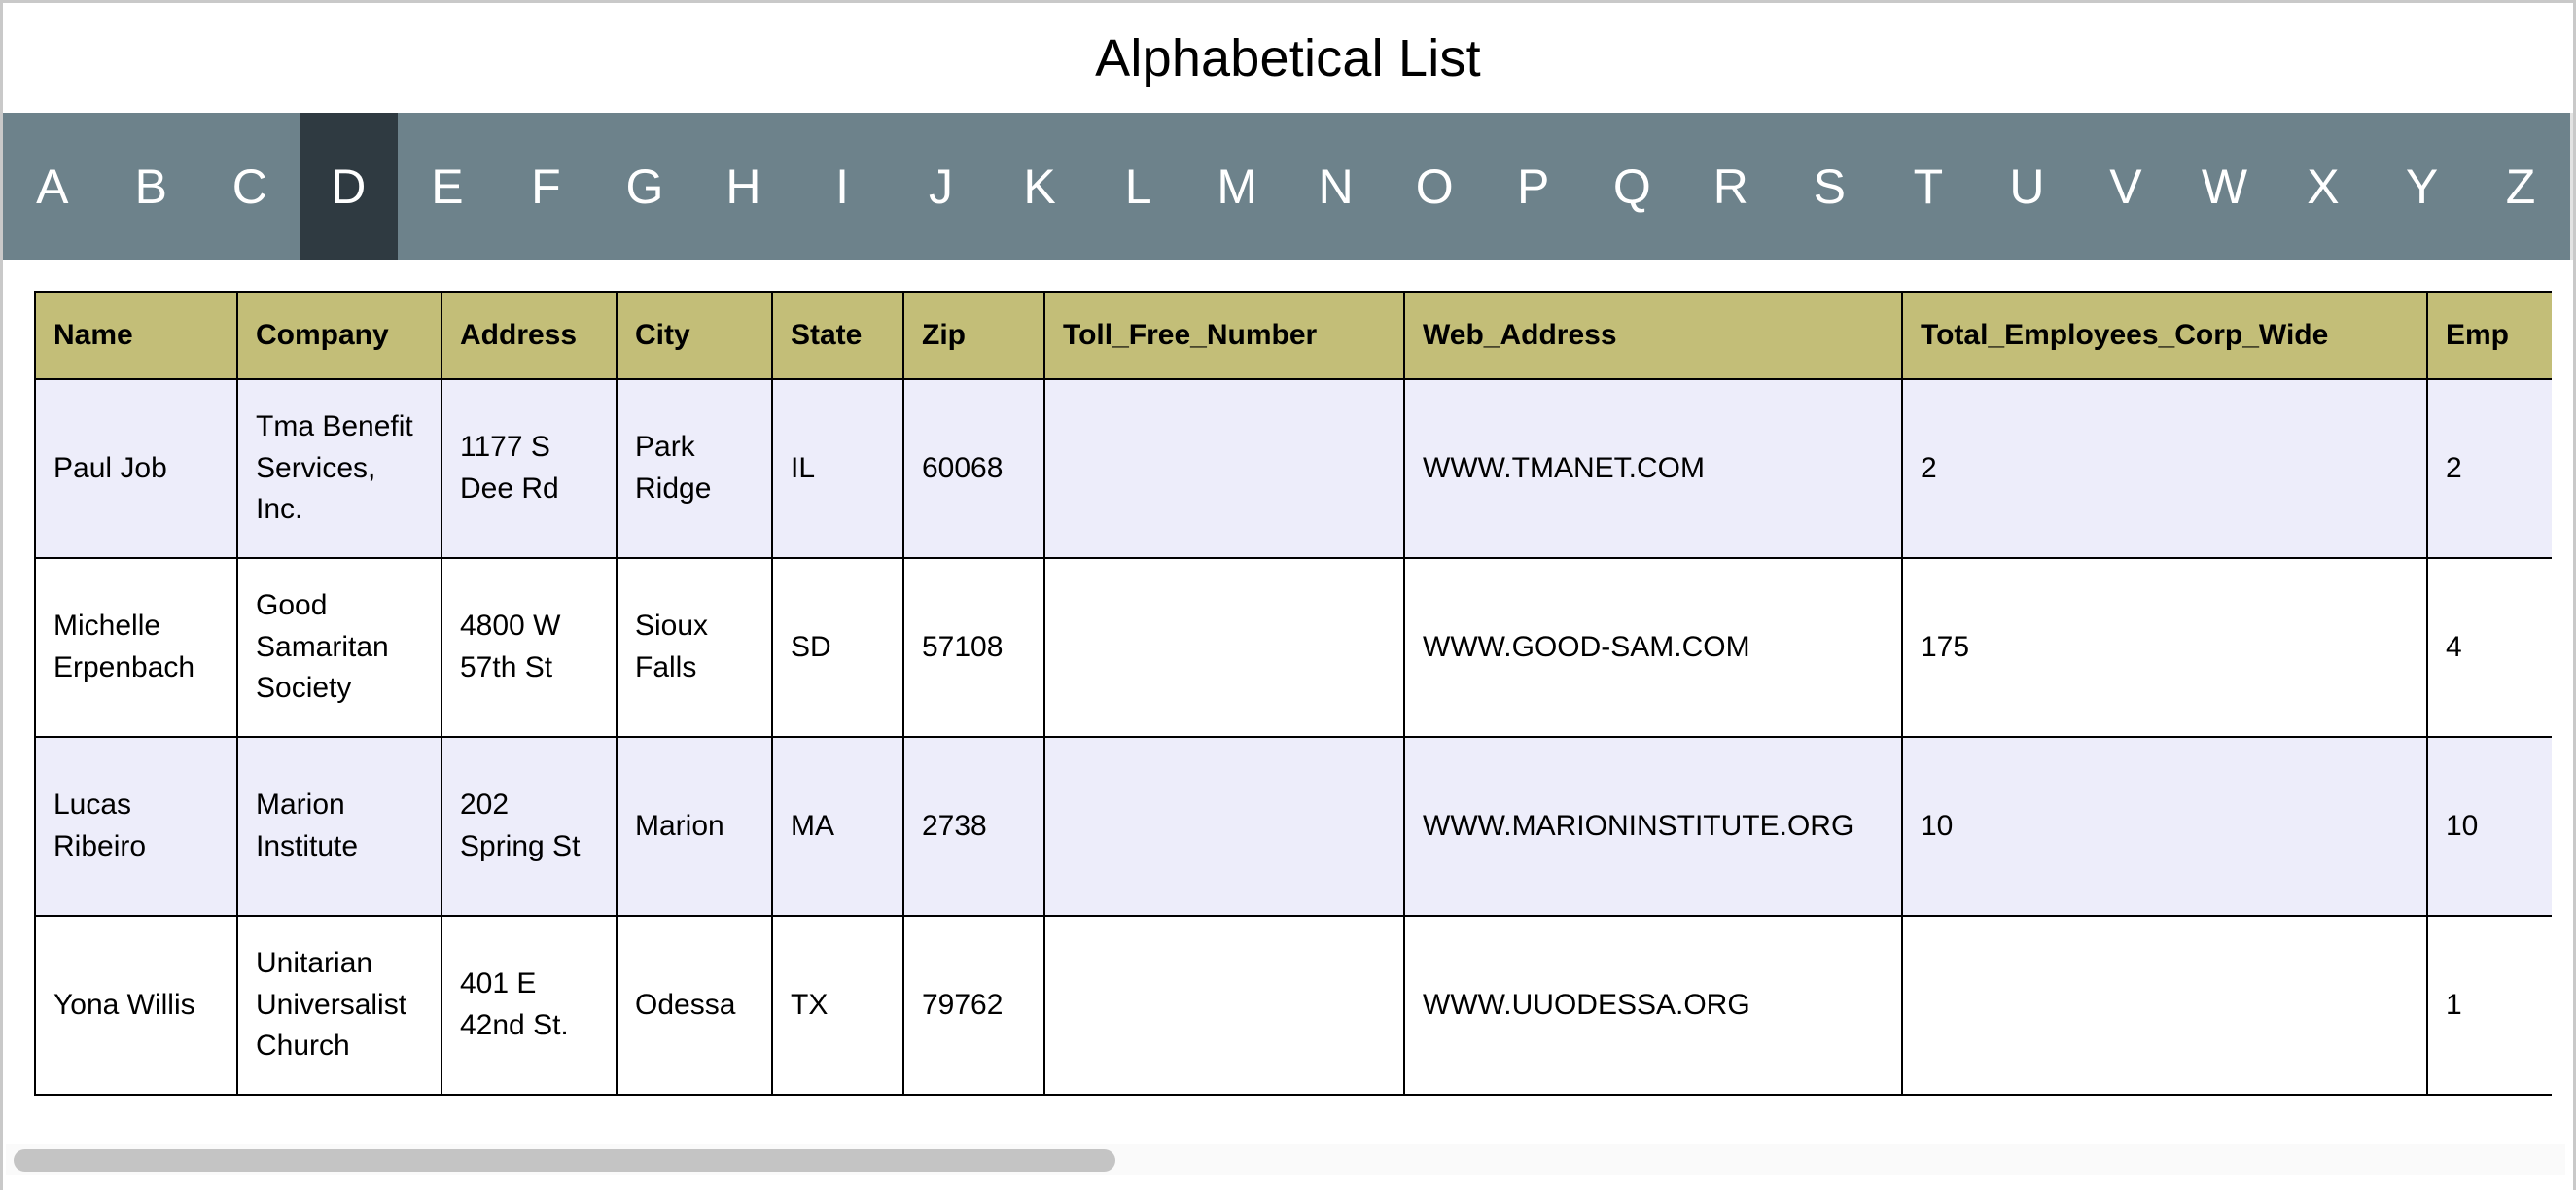 Image resolution: width=2576 pixels, height=1190 pixels. Describe the element at coordinates (447, 186) in the screenshot. I see `alphabet-nav-item-e: E` at that location.